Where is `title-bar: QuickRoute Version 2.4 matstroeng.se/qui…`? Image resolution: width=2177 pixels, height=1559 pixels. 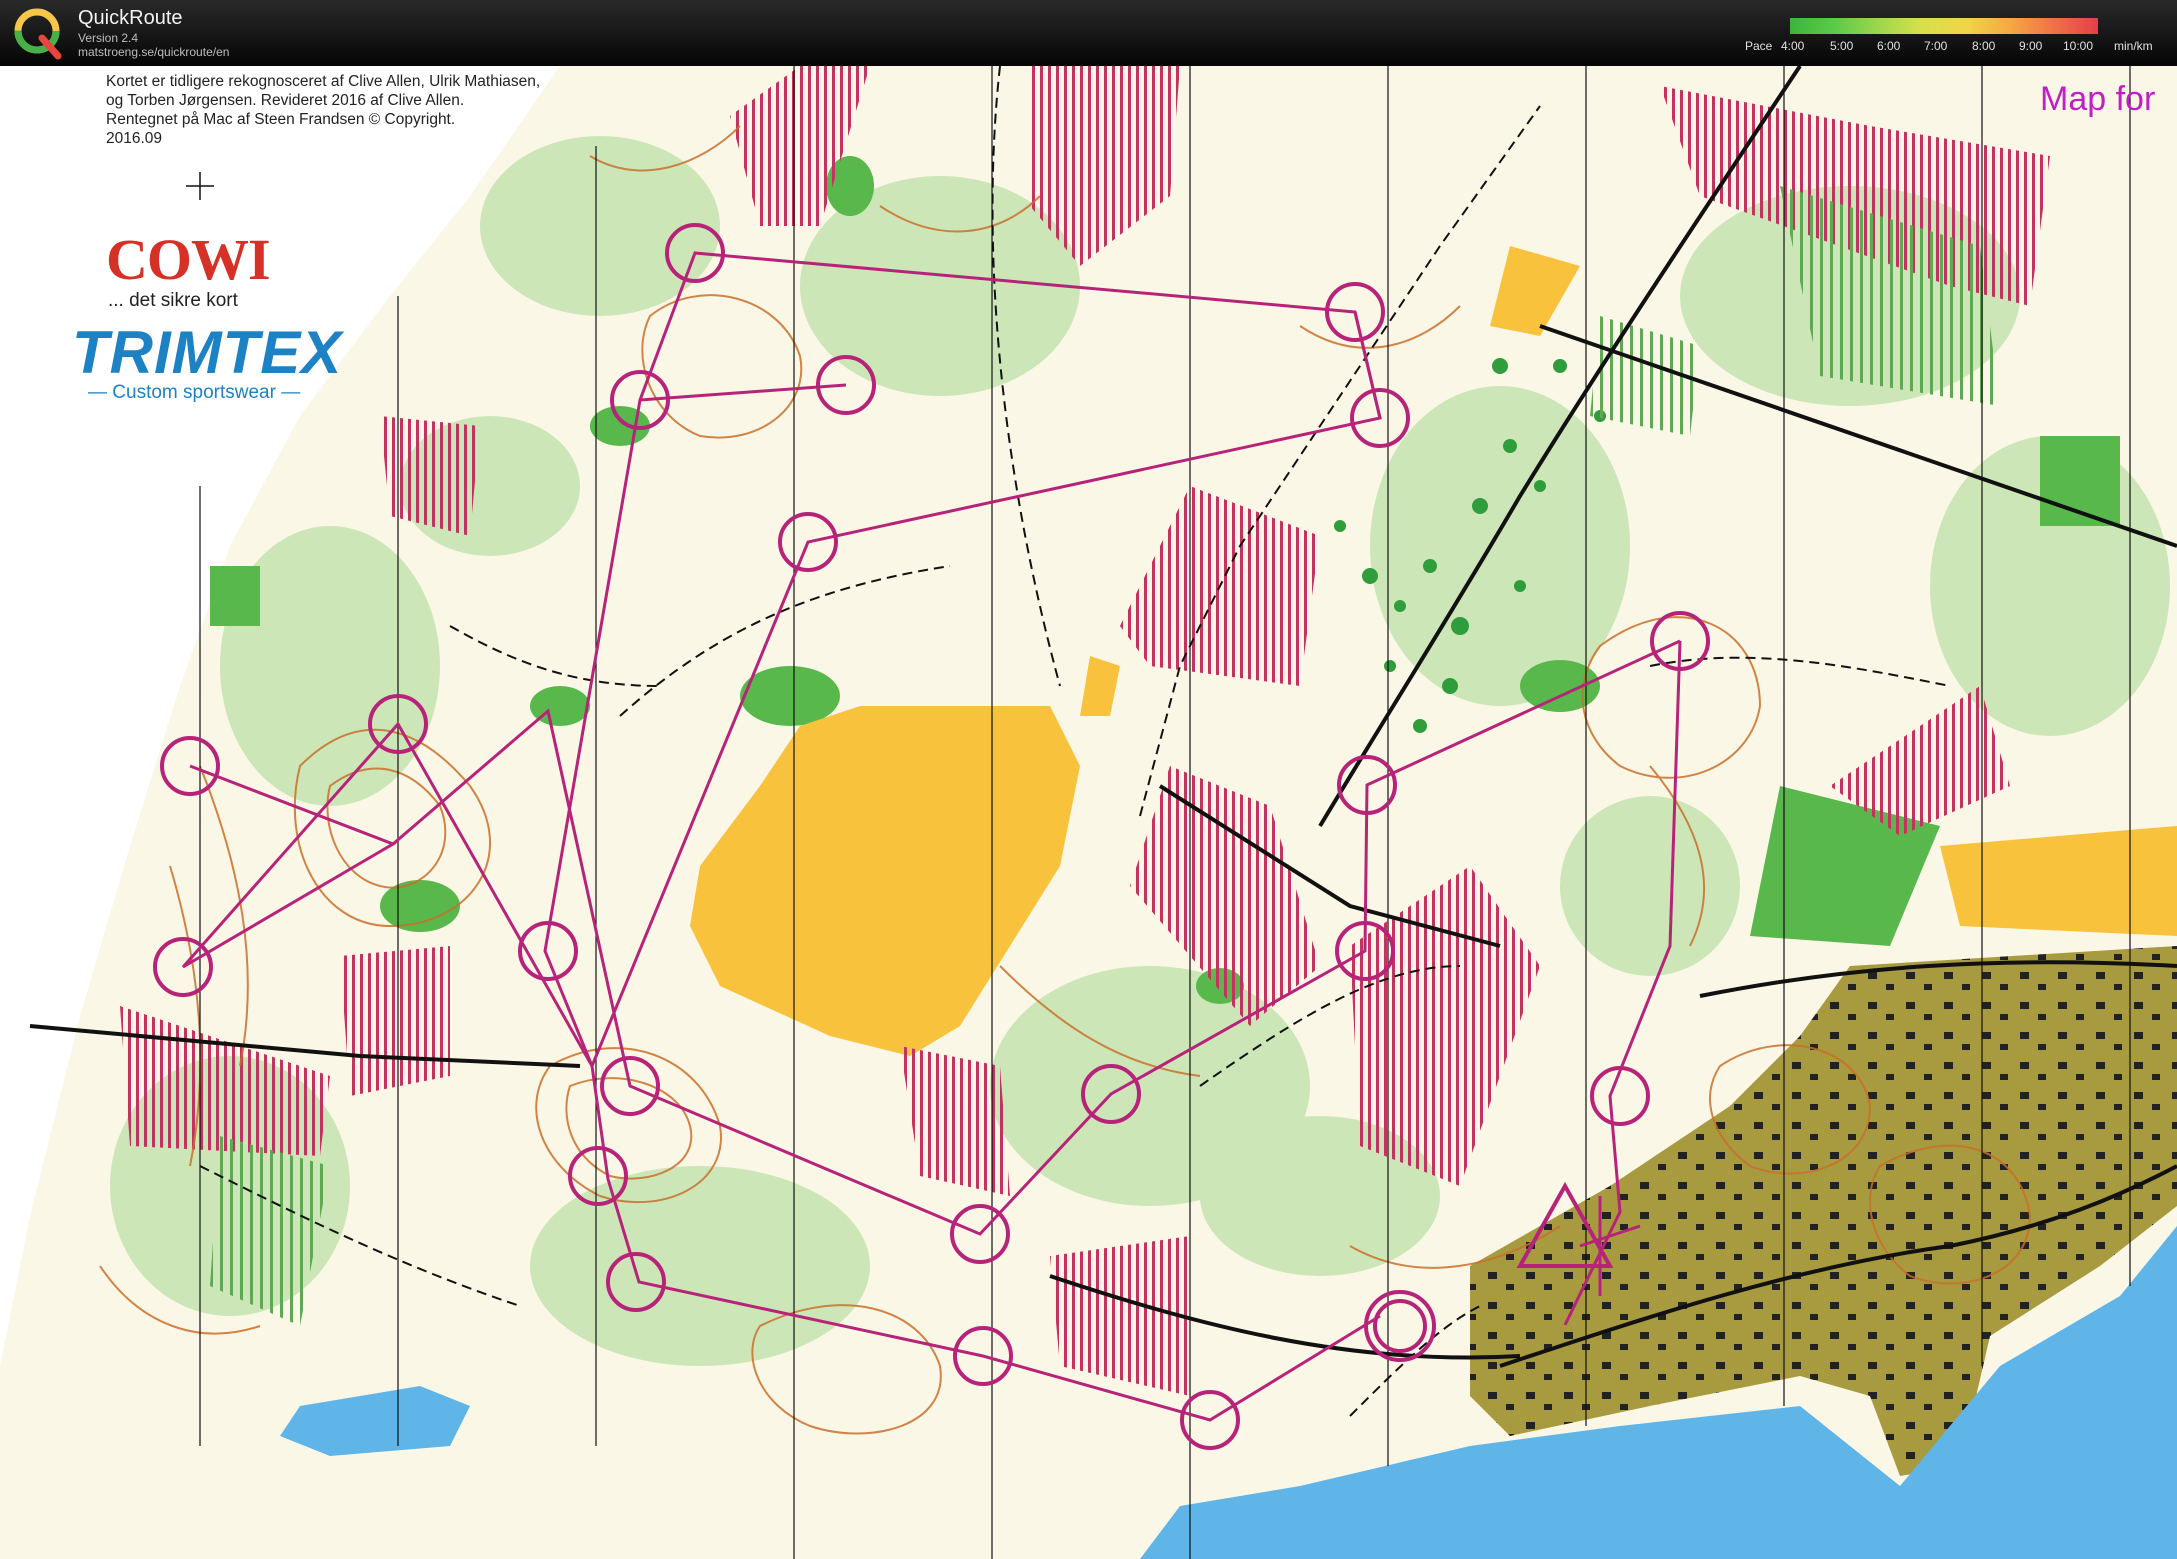
title-bar: QuickRoute Version 2.4 matstroeng.se/qui… is located at coordinates (1088, 33).